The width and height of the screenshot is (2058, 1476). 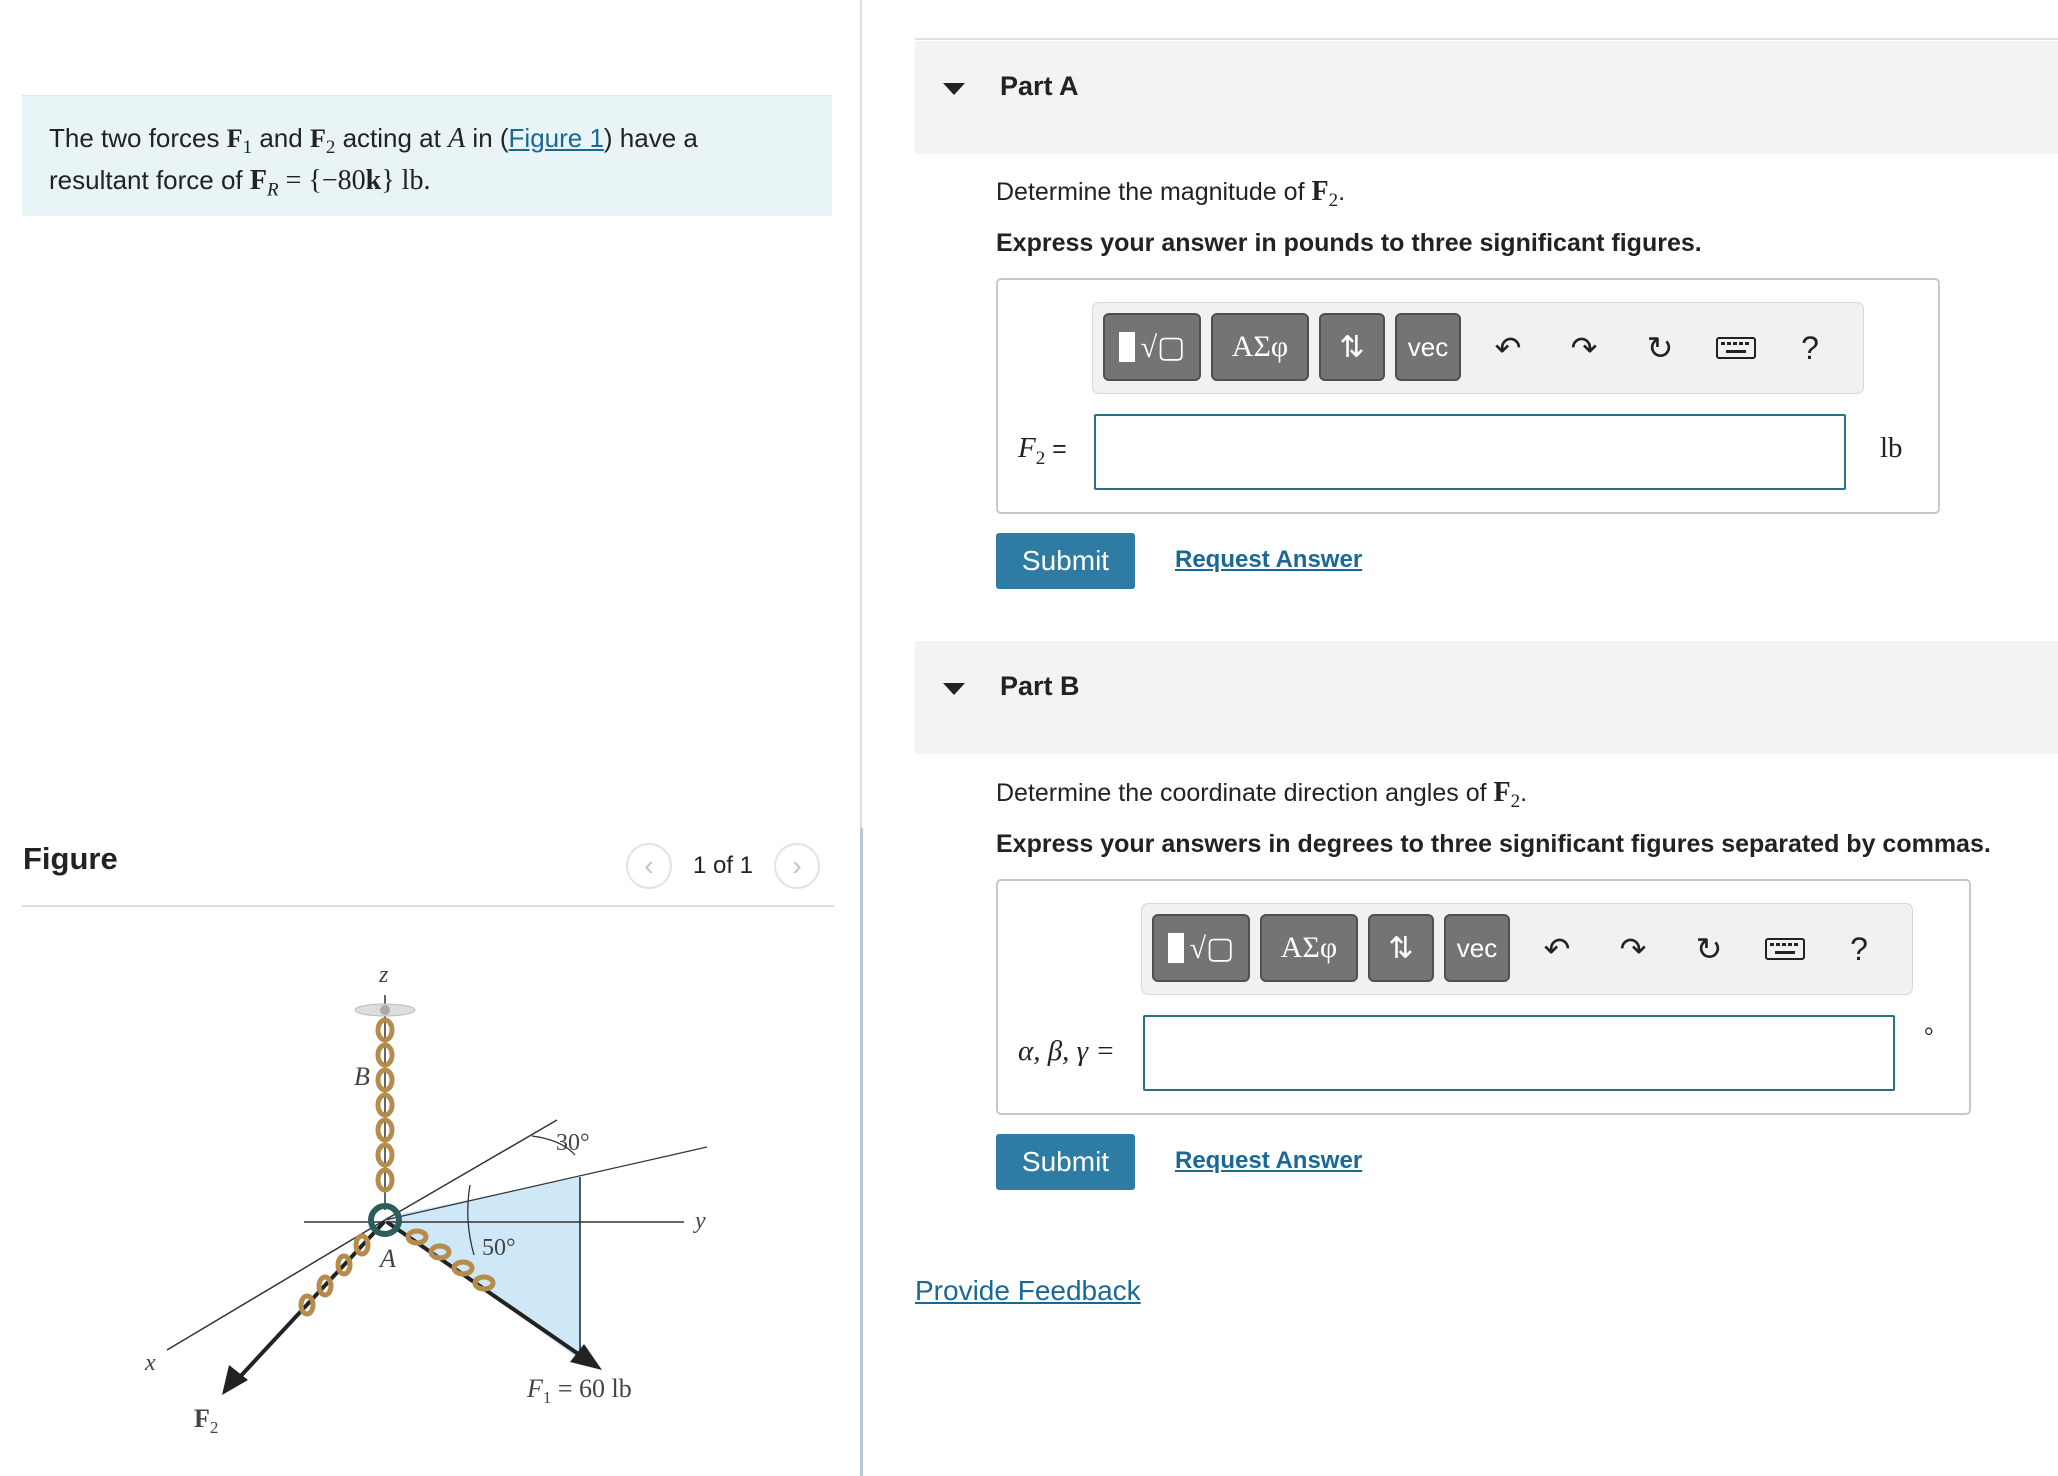 What do you see at coordinates (281, 138) in the screenshot?
I see `problem-text: and` at bounding box center [281, 138].